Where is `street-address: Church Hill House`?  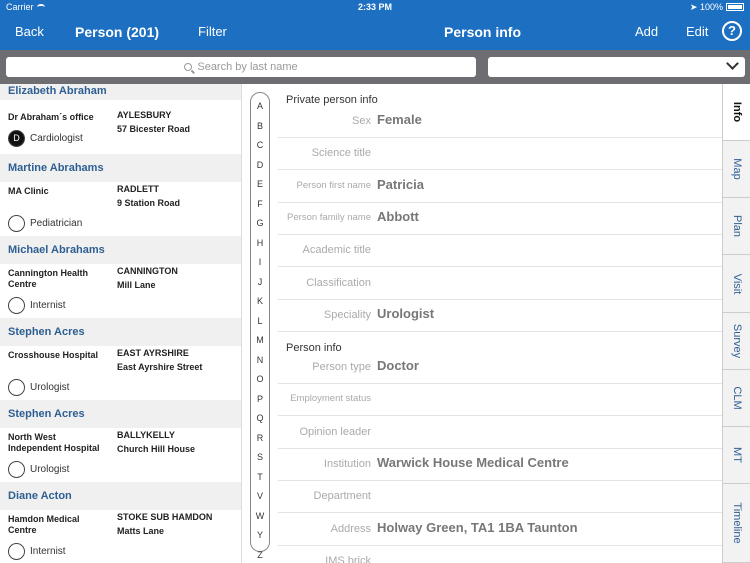 street-address: Church Hill House is located at coordinates (156, 449).